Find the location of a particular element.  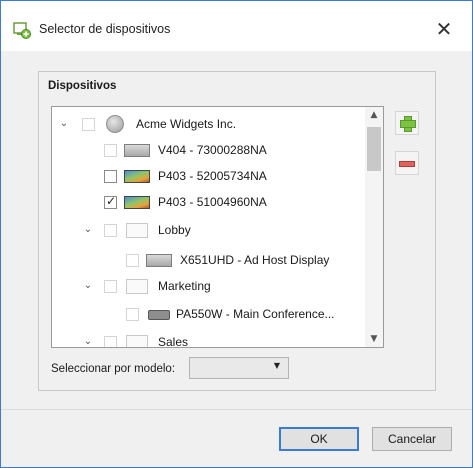

remove-device-button is located at coordinates (407, 163).